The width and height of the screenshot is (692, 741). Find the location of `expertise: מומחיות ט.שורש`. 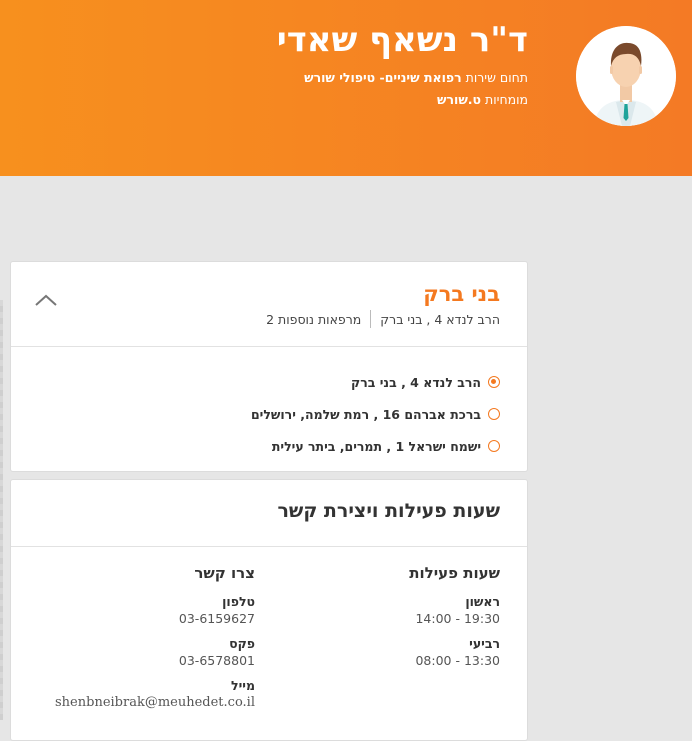

expertise: מומחיות ט.שורש is located at coordinates (482, 99).